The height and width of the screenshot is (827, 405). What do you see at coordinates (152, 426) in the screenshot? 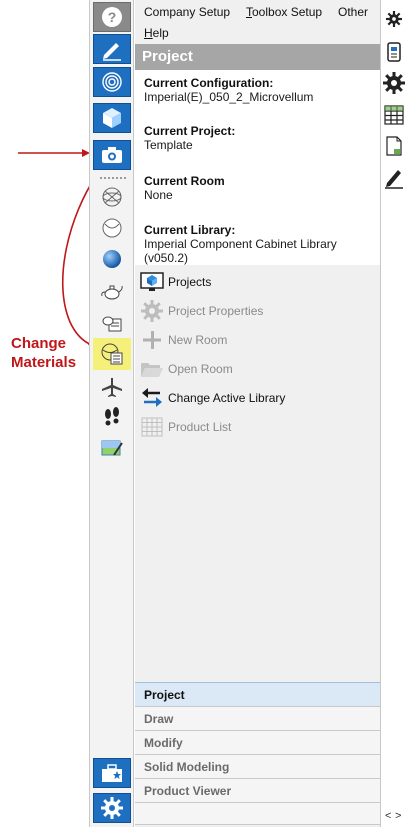
I see `grid-list-icon` at bounding box center [152, 426].